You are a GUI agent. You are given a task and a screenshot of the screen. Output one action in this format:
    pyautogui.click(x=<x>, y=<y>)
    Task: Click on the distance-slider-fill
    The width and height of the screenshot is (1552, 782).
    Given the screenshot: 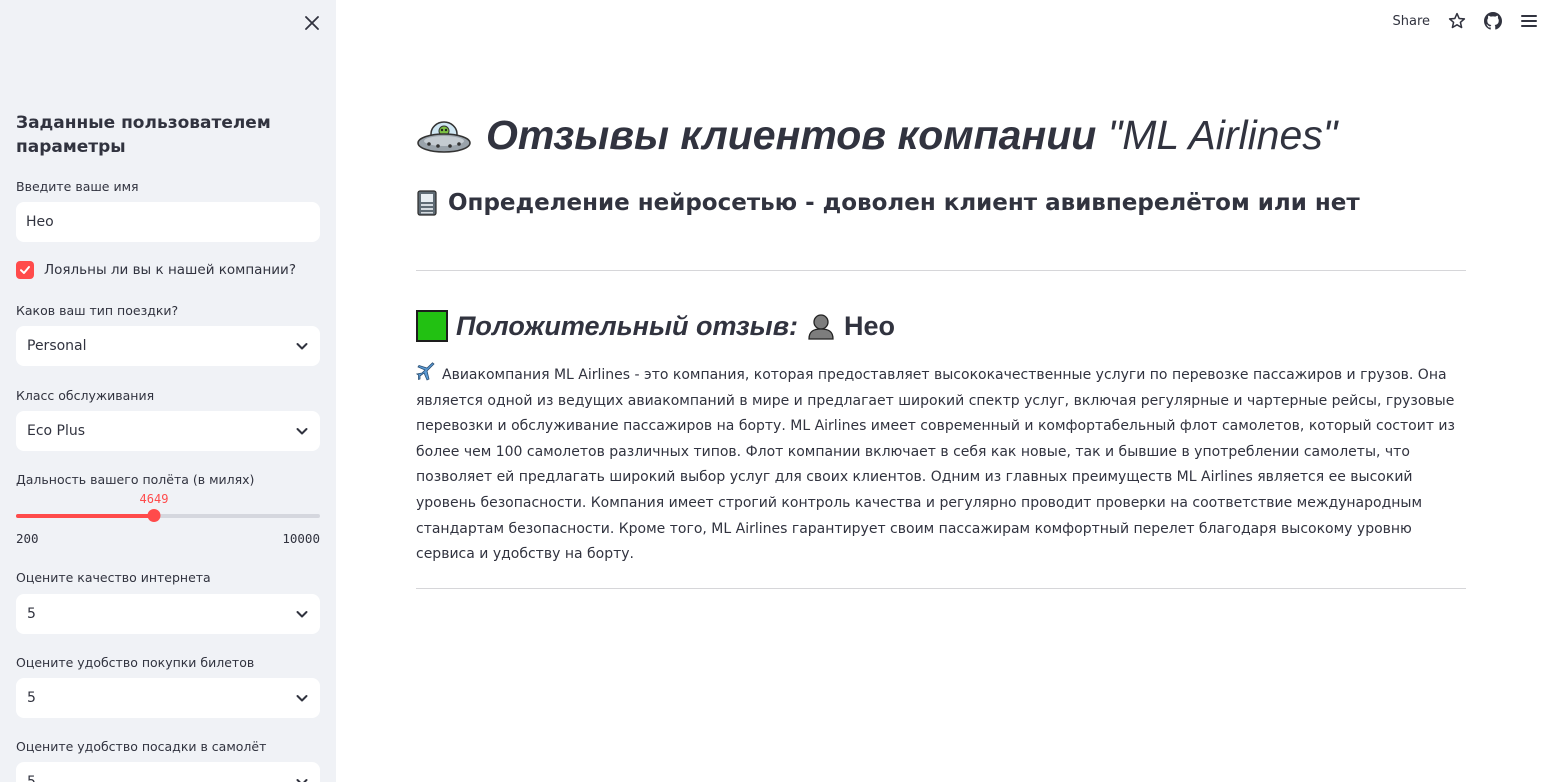 What is the action you would take?
    pyautogui.click(x=85, y=516)
    